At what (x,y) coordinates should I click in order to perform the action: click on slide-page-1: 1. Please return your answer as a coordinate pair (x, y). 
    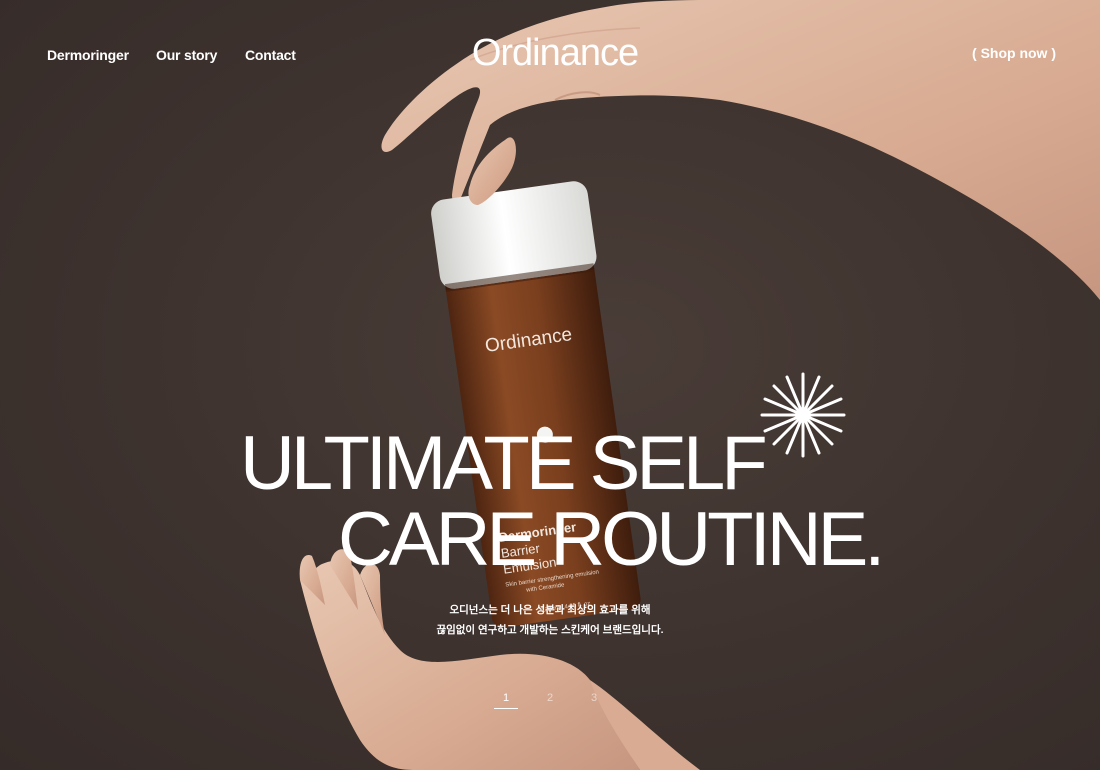
    Looking at the image, I should click on (506, 700).